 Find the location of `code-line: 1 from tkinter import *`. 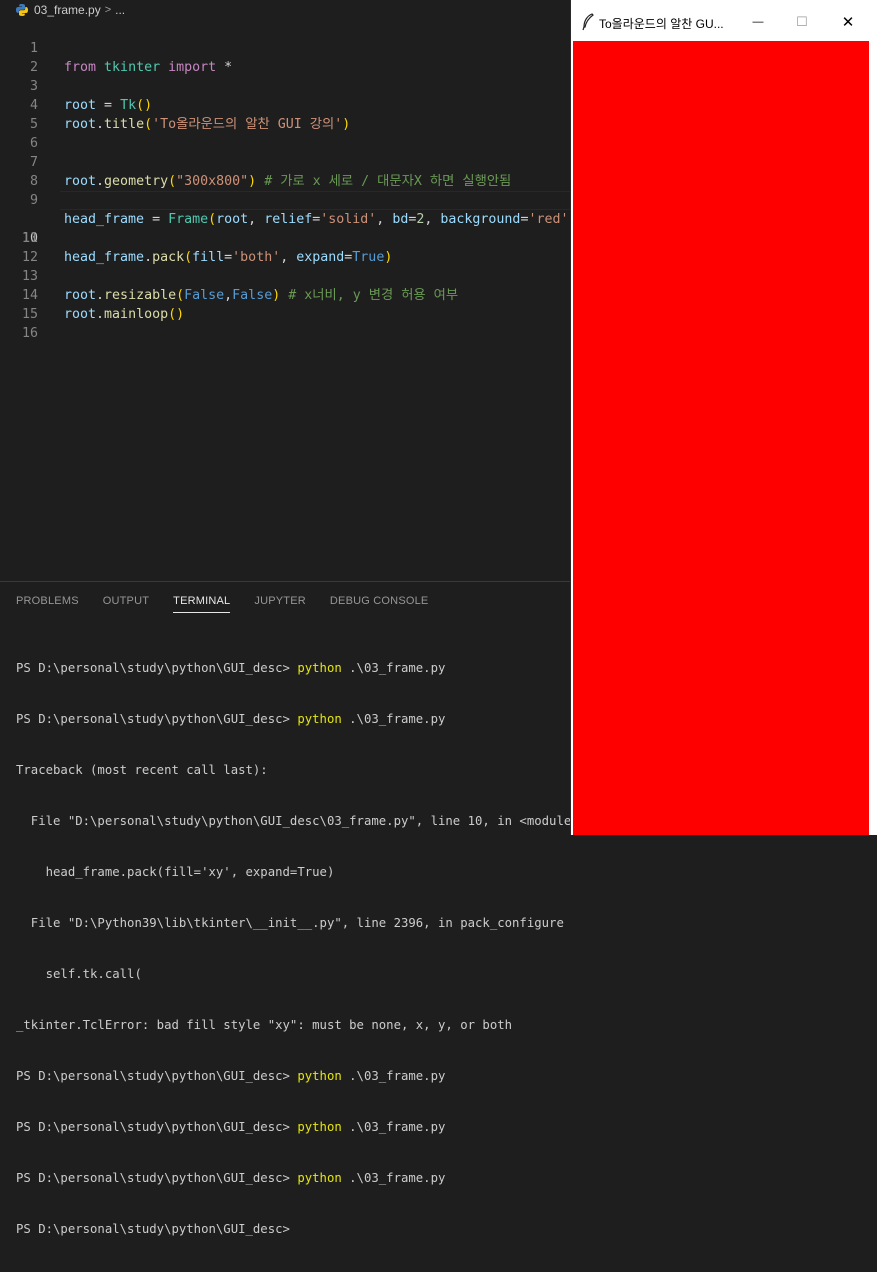

code-line: 1 from tkinter import * is located at coordinates (285, 47).